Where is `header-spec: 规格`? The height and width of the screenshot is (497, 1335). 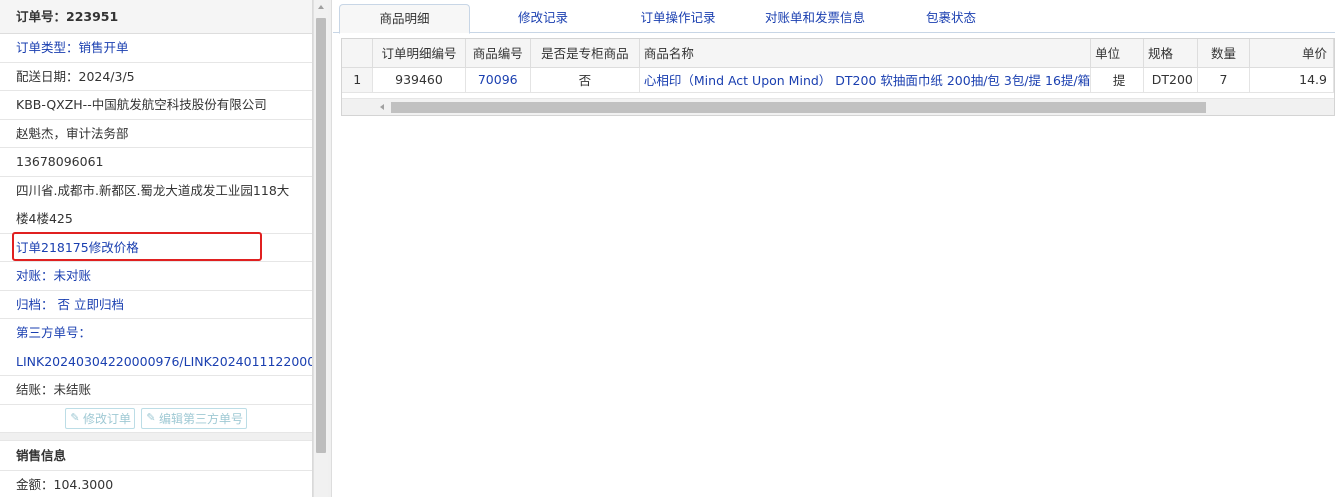
header-spec: 规格 is located at coordinates (1170, 53).